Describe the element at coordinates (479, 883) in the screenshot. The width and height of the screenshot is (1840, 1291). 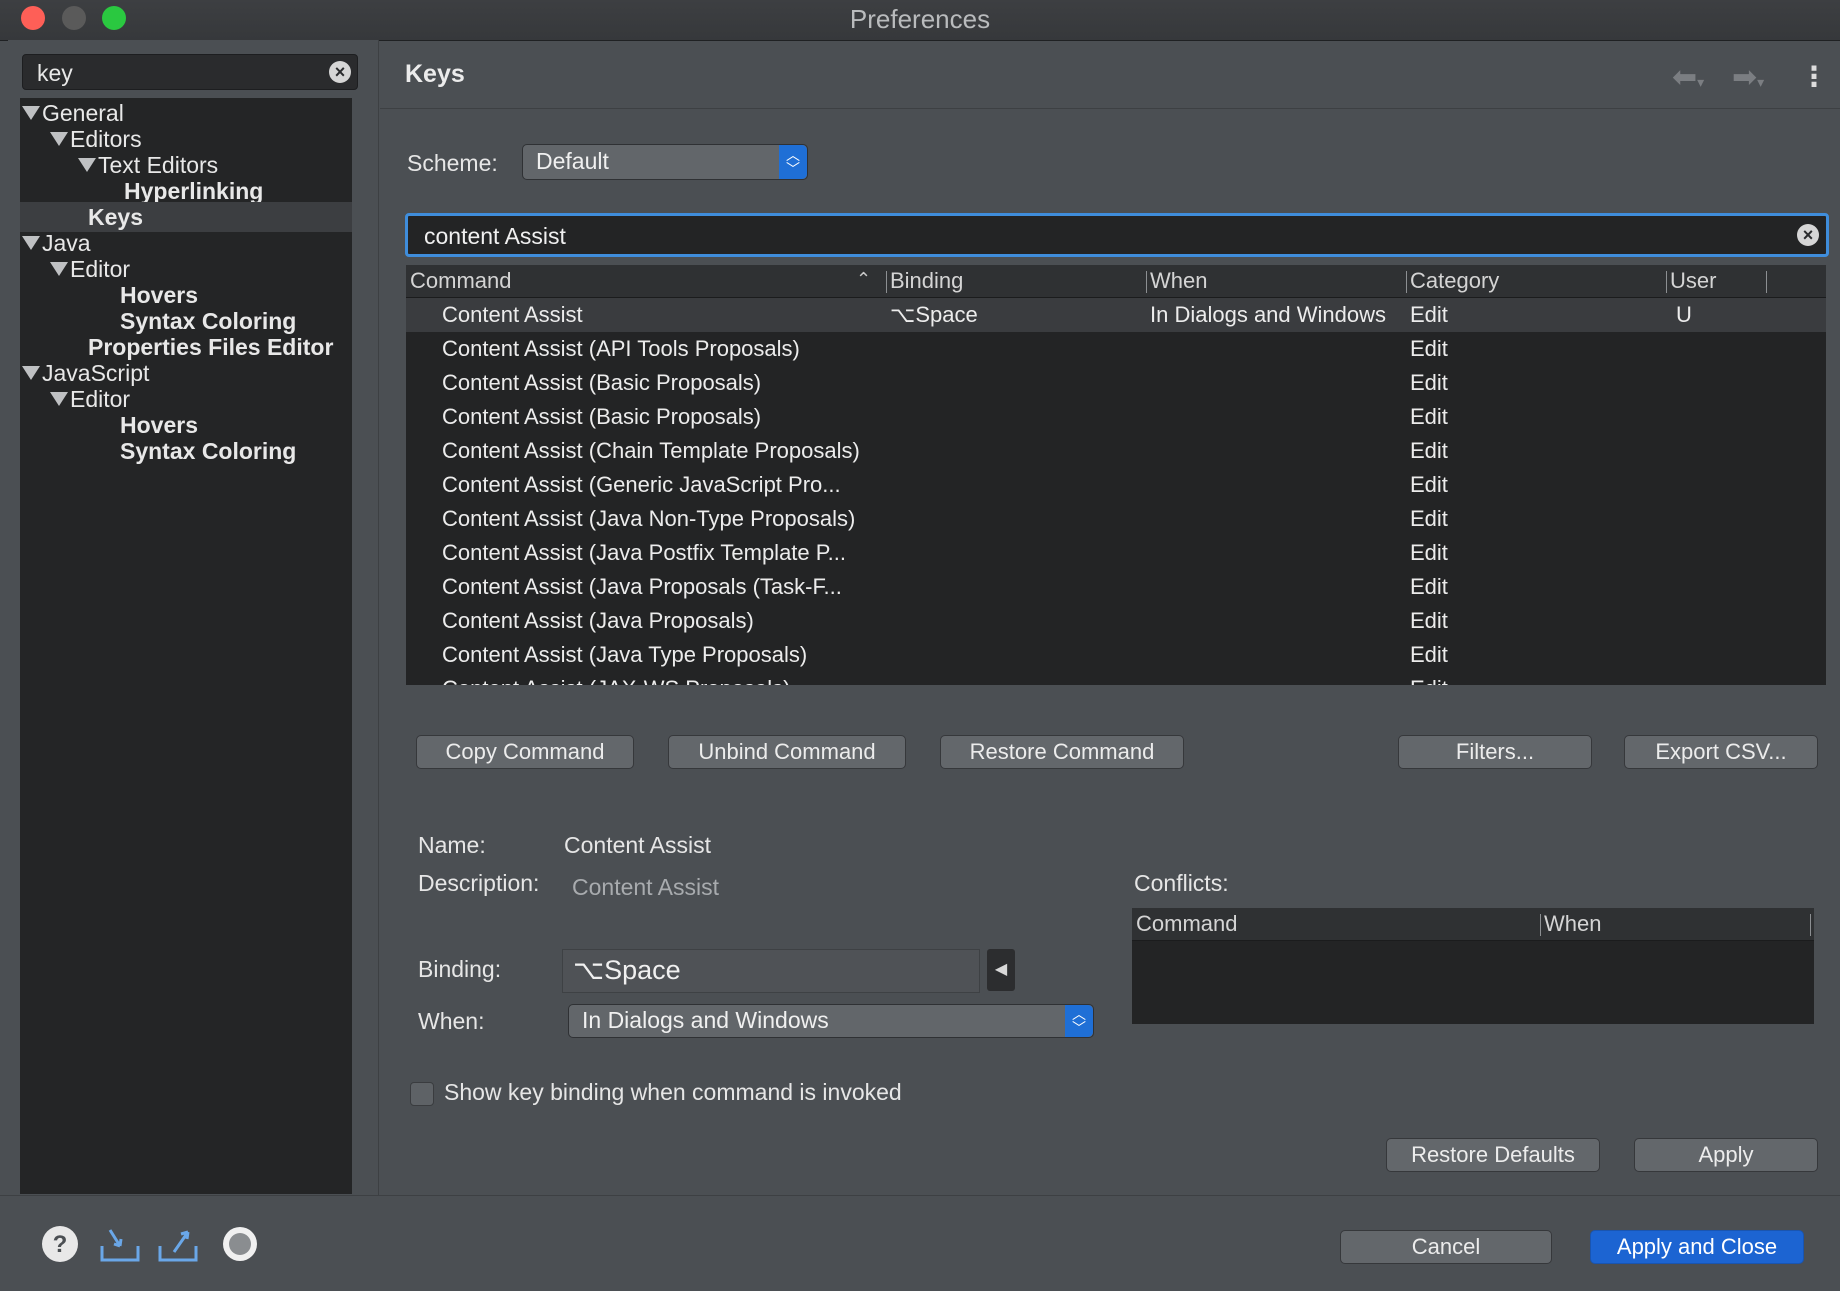
I see `description-label: Description:` at that location.